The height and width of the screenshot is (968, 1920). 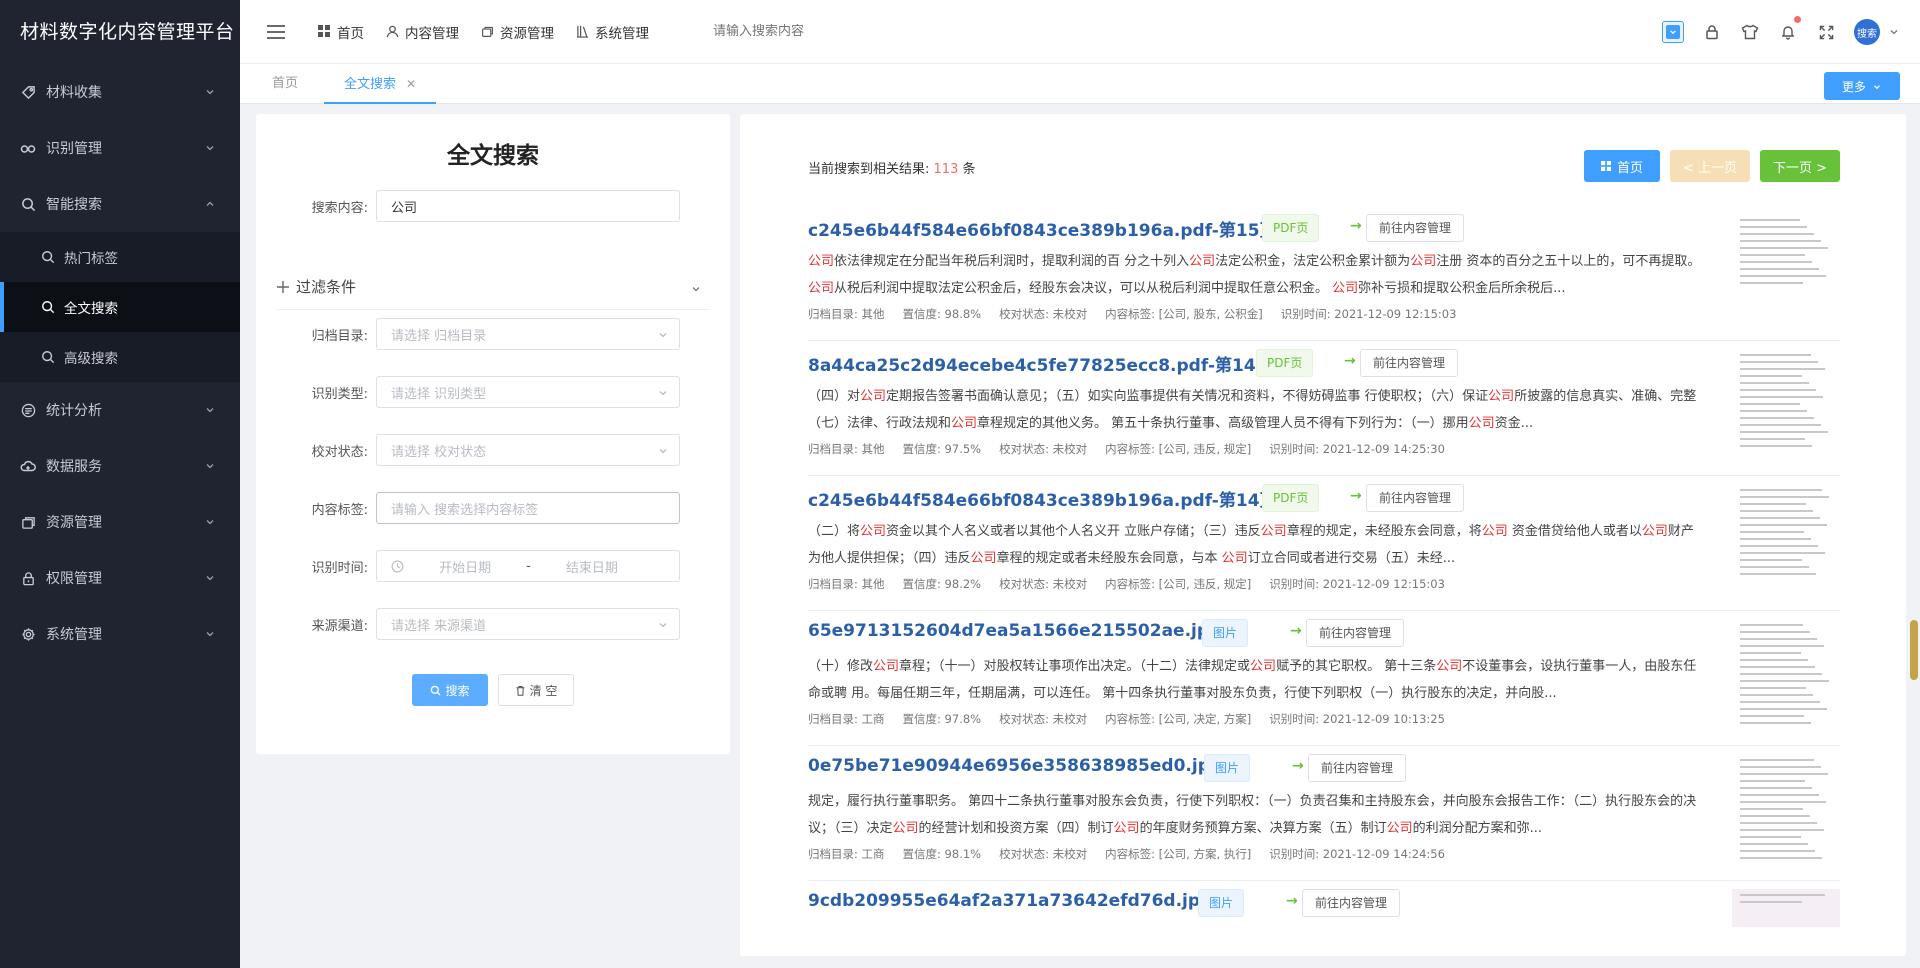 I want to click on sidebar-item-permission-management: 权限管理, so click(x=120, y=578).